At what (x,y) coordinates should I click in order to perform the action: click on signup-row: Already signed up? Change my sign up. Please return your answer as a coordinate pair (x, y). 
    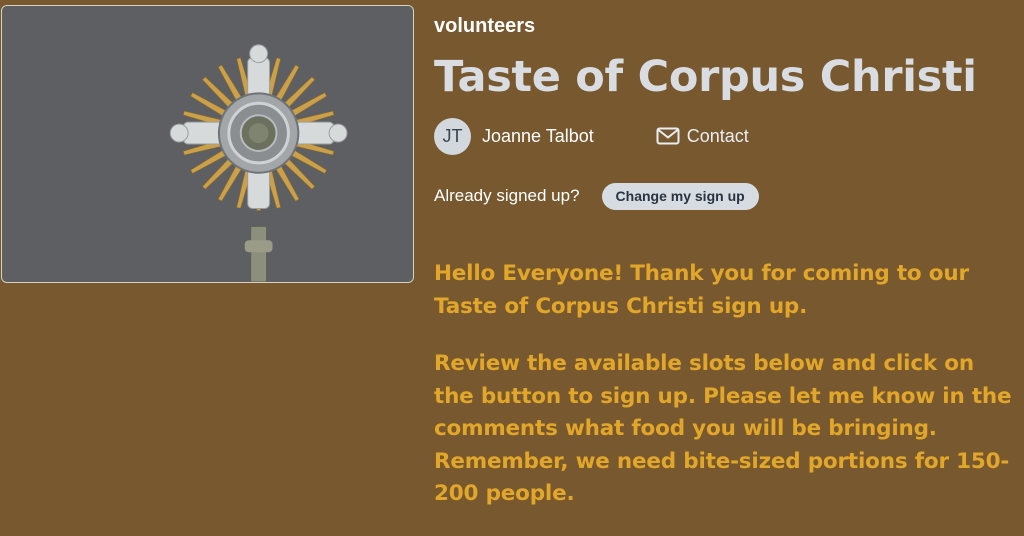
    Looking at the image, I should click on (596, 196).